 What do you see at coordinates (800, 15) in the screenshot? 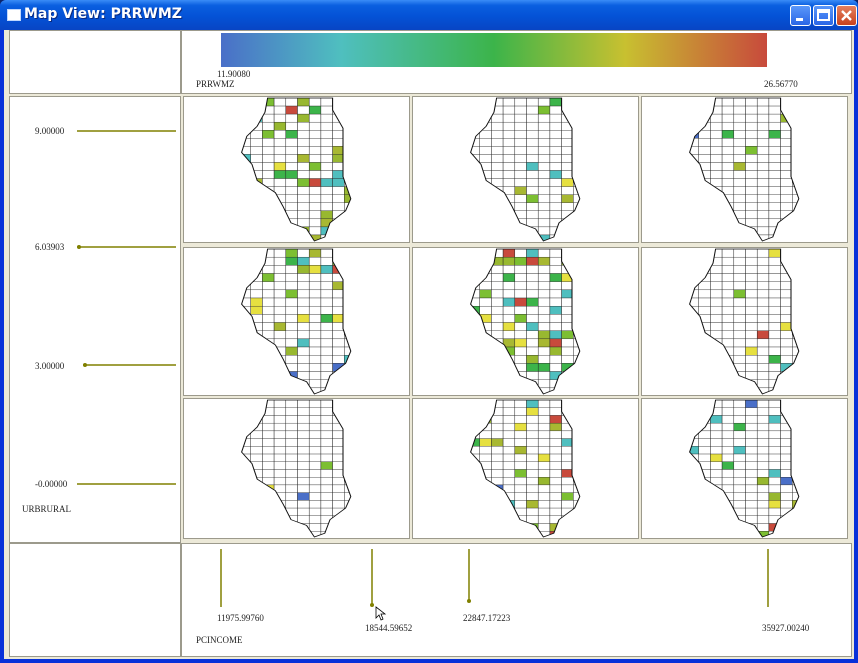
I see `minimize-button` at bounding box center [800, 15].